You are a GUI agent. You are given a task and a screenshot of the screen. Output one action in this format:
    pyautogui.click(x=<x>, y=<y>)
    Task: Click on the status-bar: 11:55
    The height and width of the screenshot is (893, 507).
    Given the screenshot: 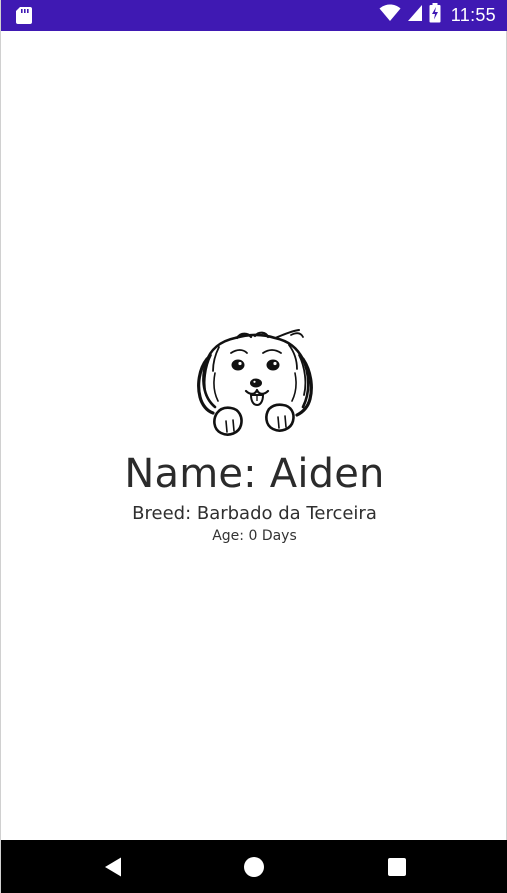 What is the action you would take?
    pyautogui.click(x=254, y=15)
    